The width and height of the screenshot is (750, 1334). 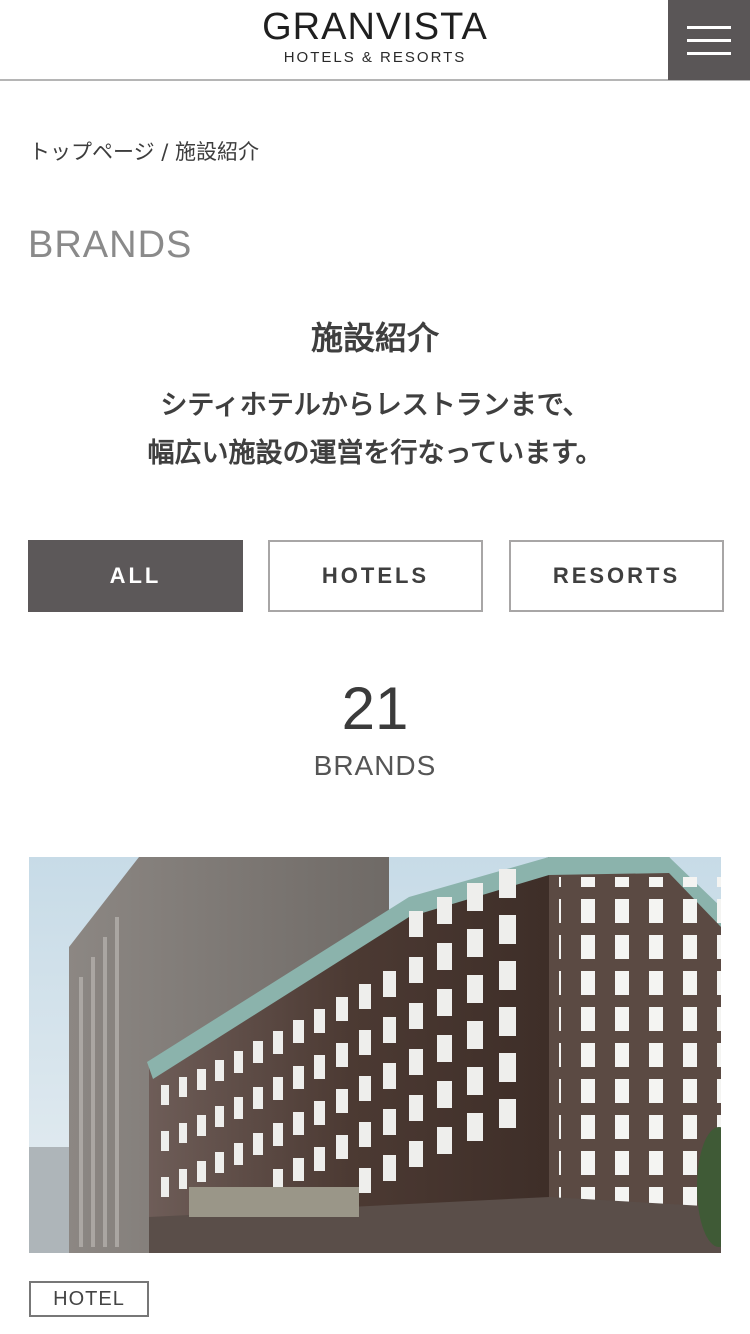 What do you see at coordinates (375, 453) in the screenshot?
I see `lead-line-2: 幅広い施設の運営を行なっています。` at bounding box center [375, 453].